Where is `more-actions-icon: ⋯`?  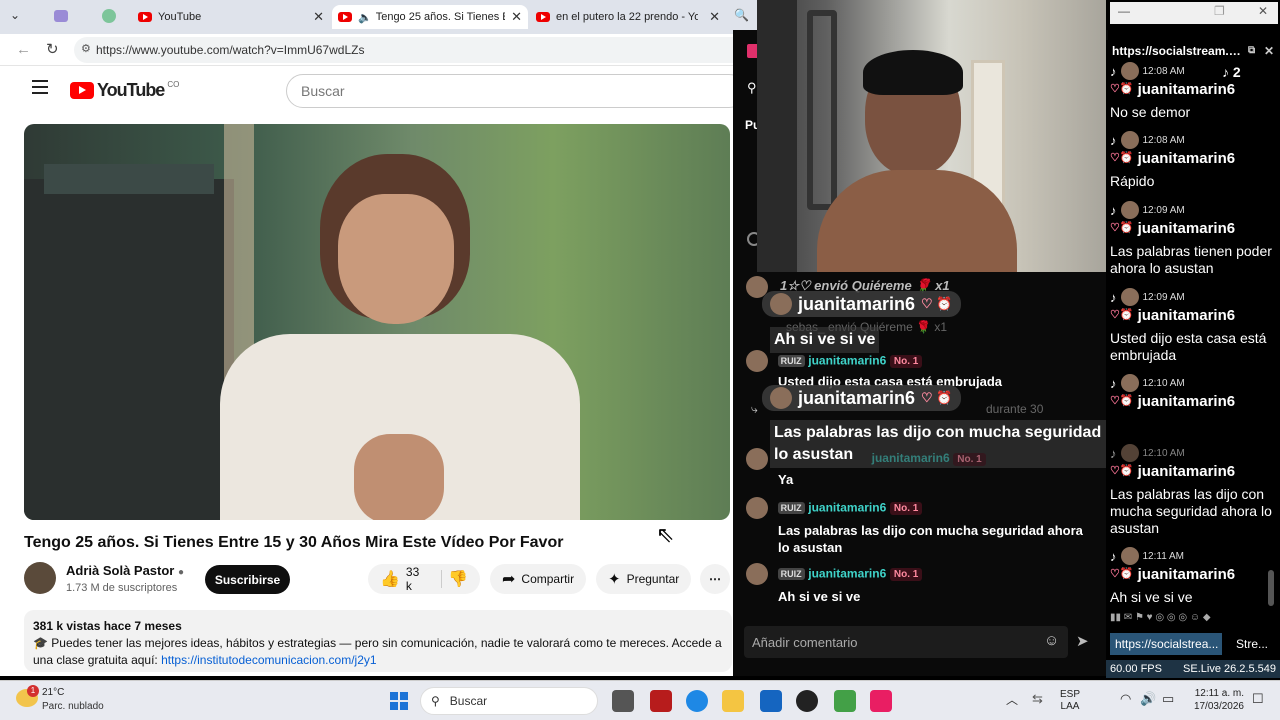 more-actions-icon: ⋯ is located at coordinates (715, 579).